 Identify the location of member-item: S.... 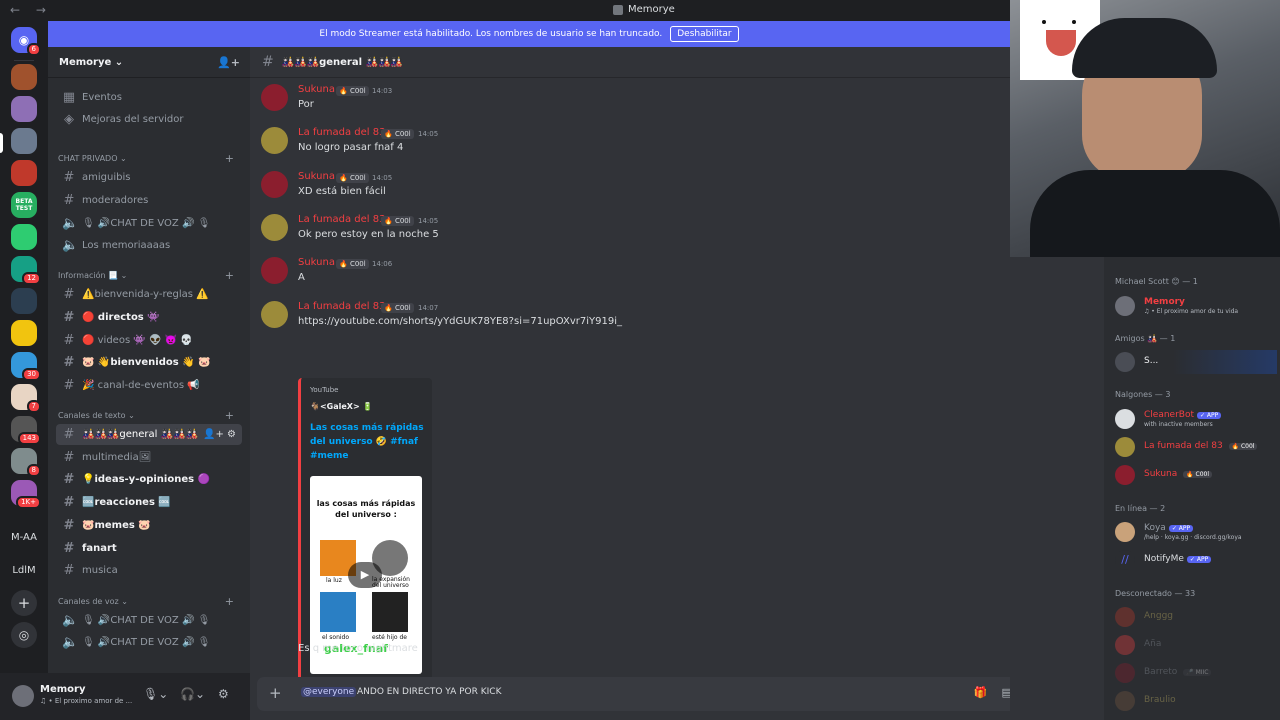
(1195, 362).